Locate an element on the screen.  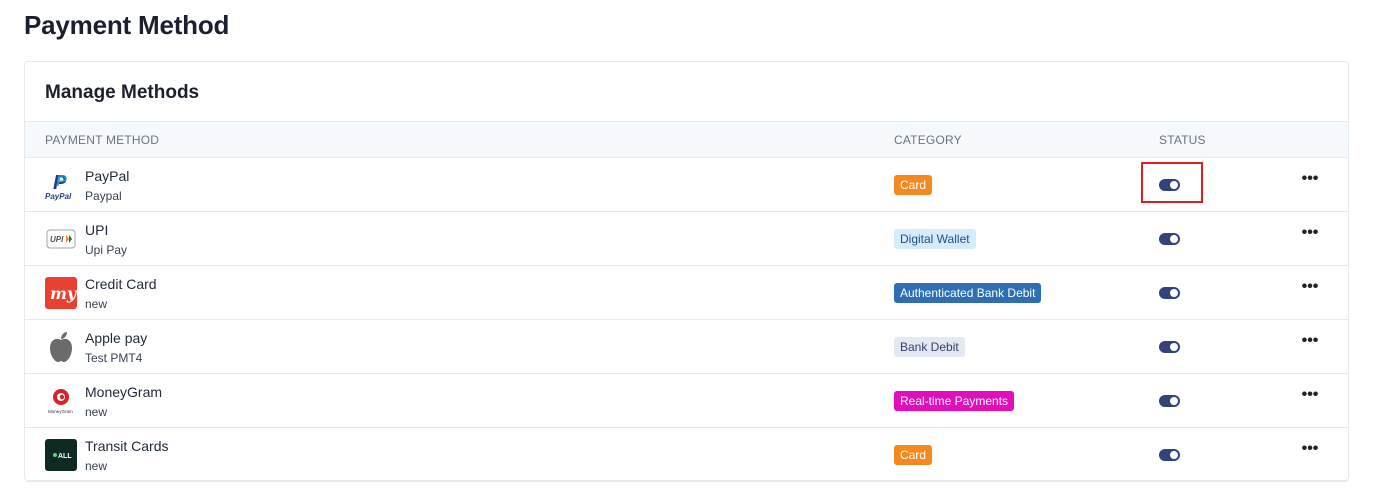
table-row: P P PayPal PayPal Paypal Card ••• is located at coordinates (686, 185).